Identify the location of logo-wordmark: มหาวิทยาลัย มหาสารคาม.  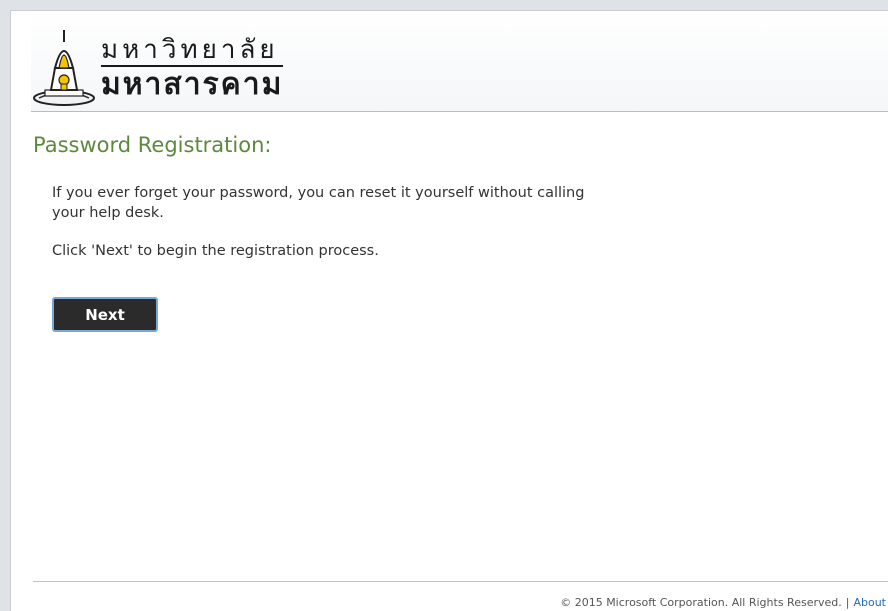
(192, 69).